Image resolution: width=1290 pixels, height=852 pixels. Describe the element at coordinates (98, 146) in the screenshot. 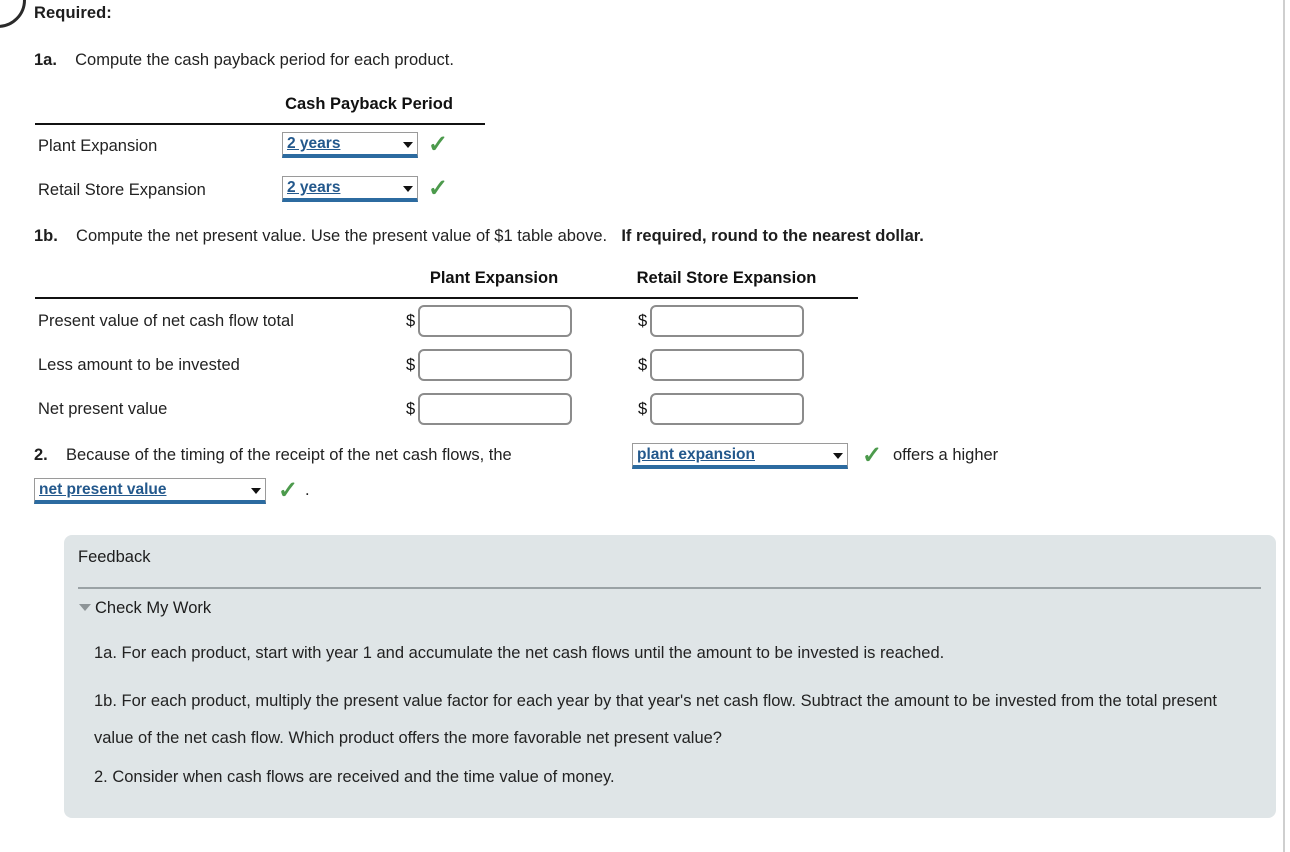

I see `row-label-plant-expansion: Plant Expansion` at that location.